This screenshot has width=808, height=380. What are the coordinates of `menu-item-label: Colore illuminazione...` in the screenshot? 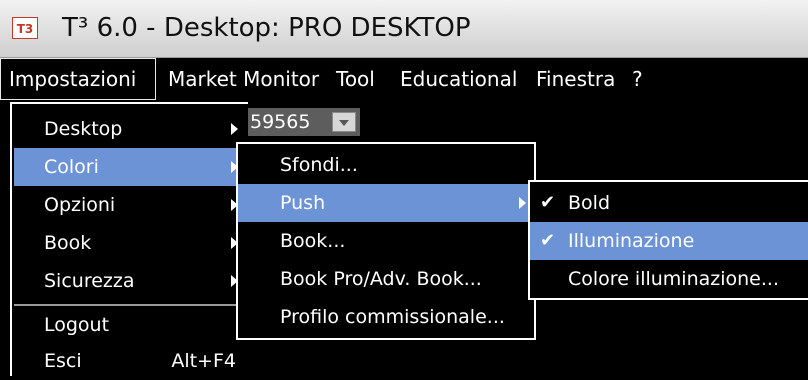 It's located at (673, 279).